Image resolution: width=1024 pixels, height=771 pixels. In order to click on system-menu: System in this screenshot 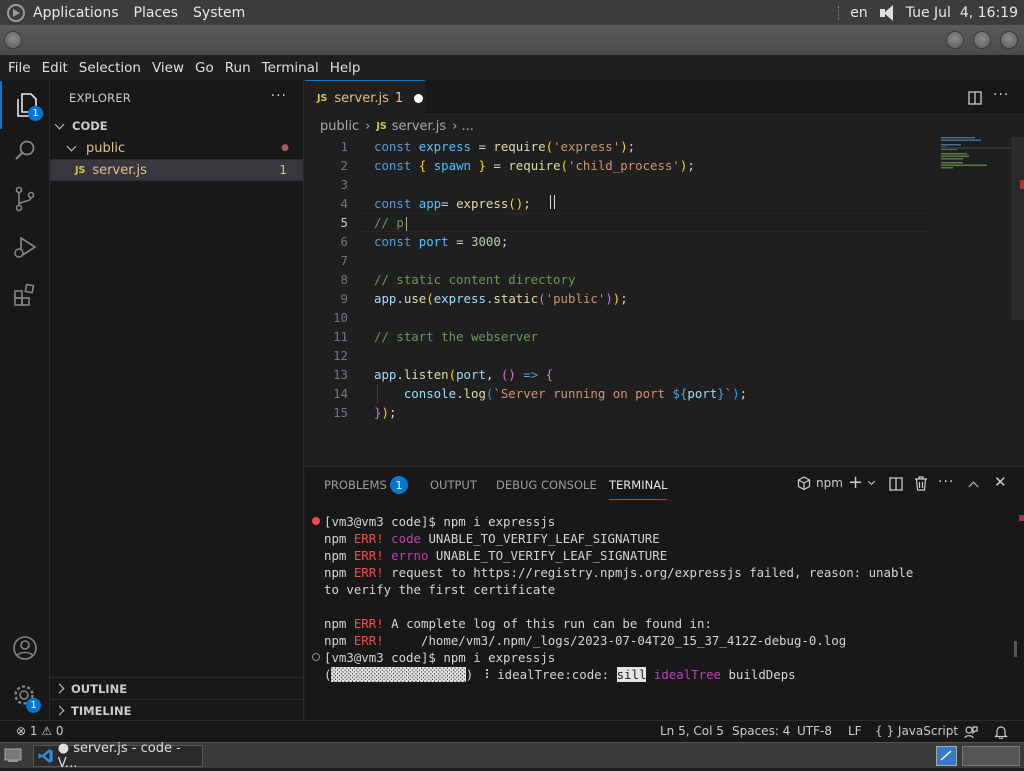, I will do `click(219, 13)`.